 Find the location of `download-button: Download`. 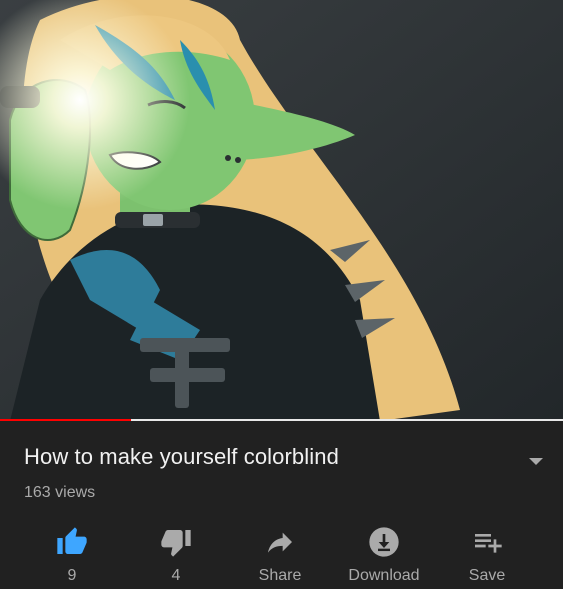

download-button: Download is located at coordinates (384, 555).